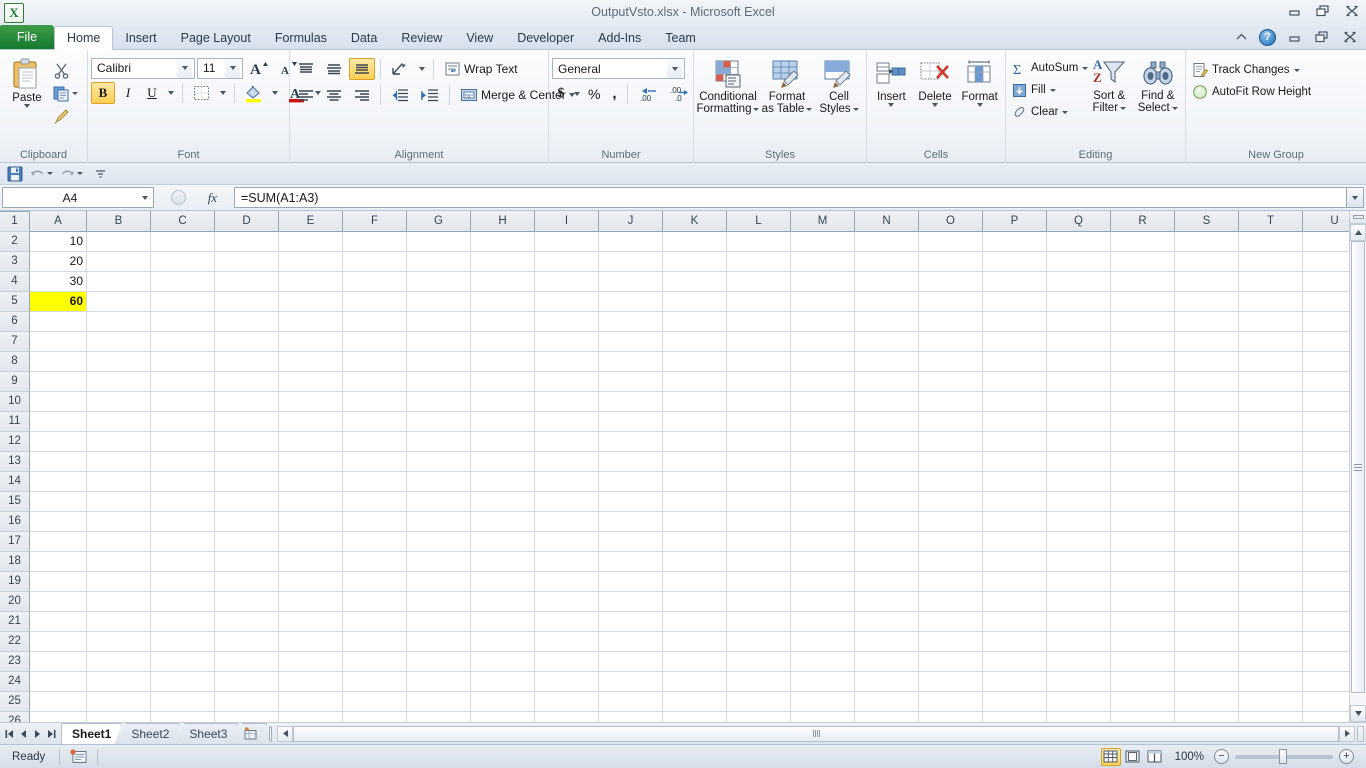 The height and width of the screenshot is (768, 1366). What do you see at coordinates (951, 662) in the screenshot?
I see `cell-o22` at bounding box center [951, 662].